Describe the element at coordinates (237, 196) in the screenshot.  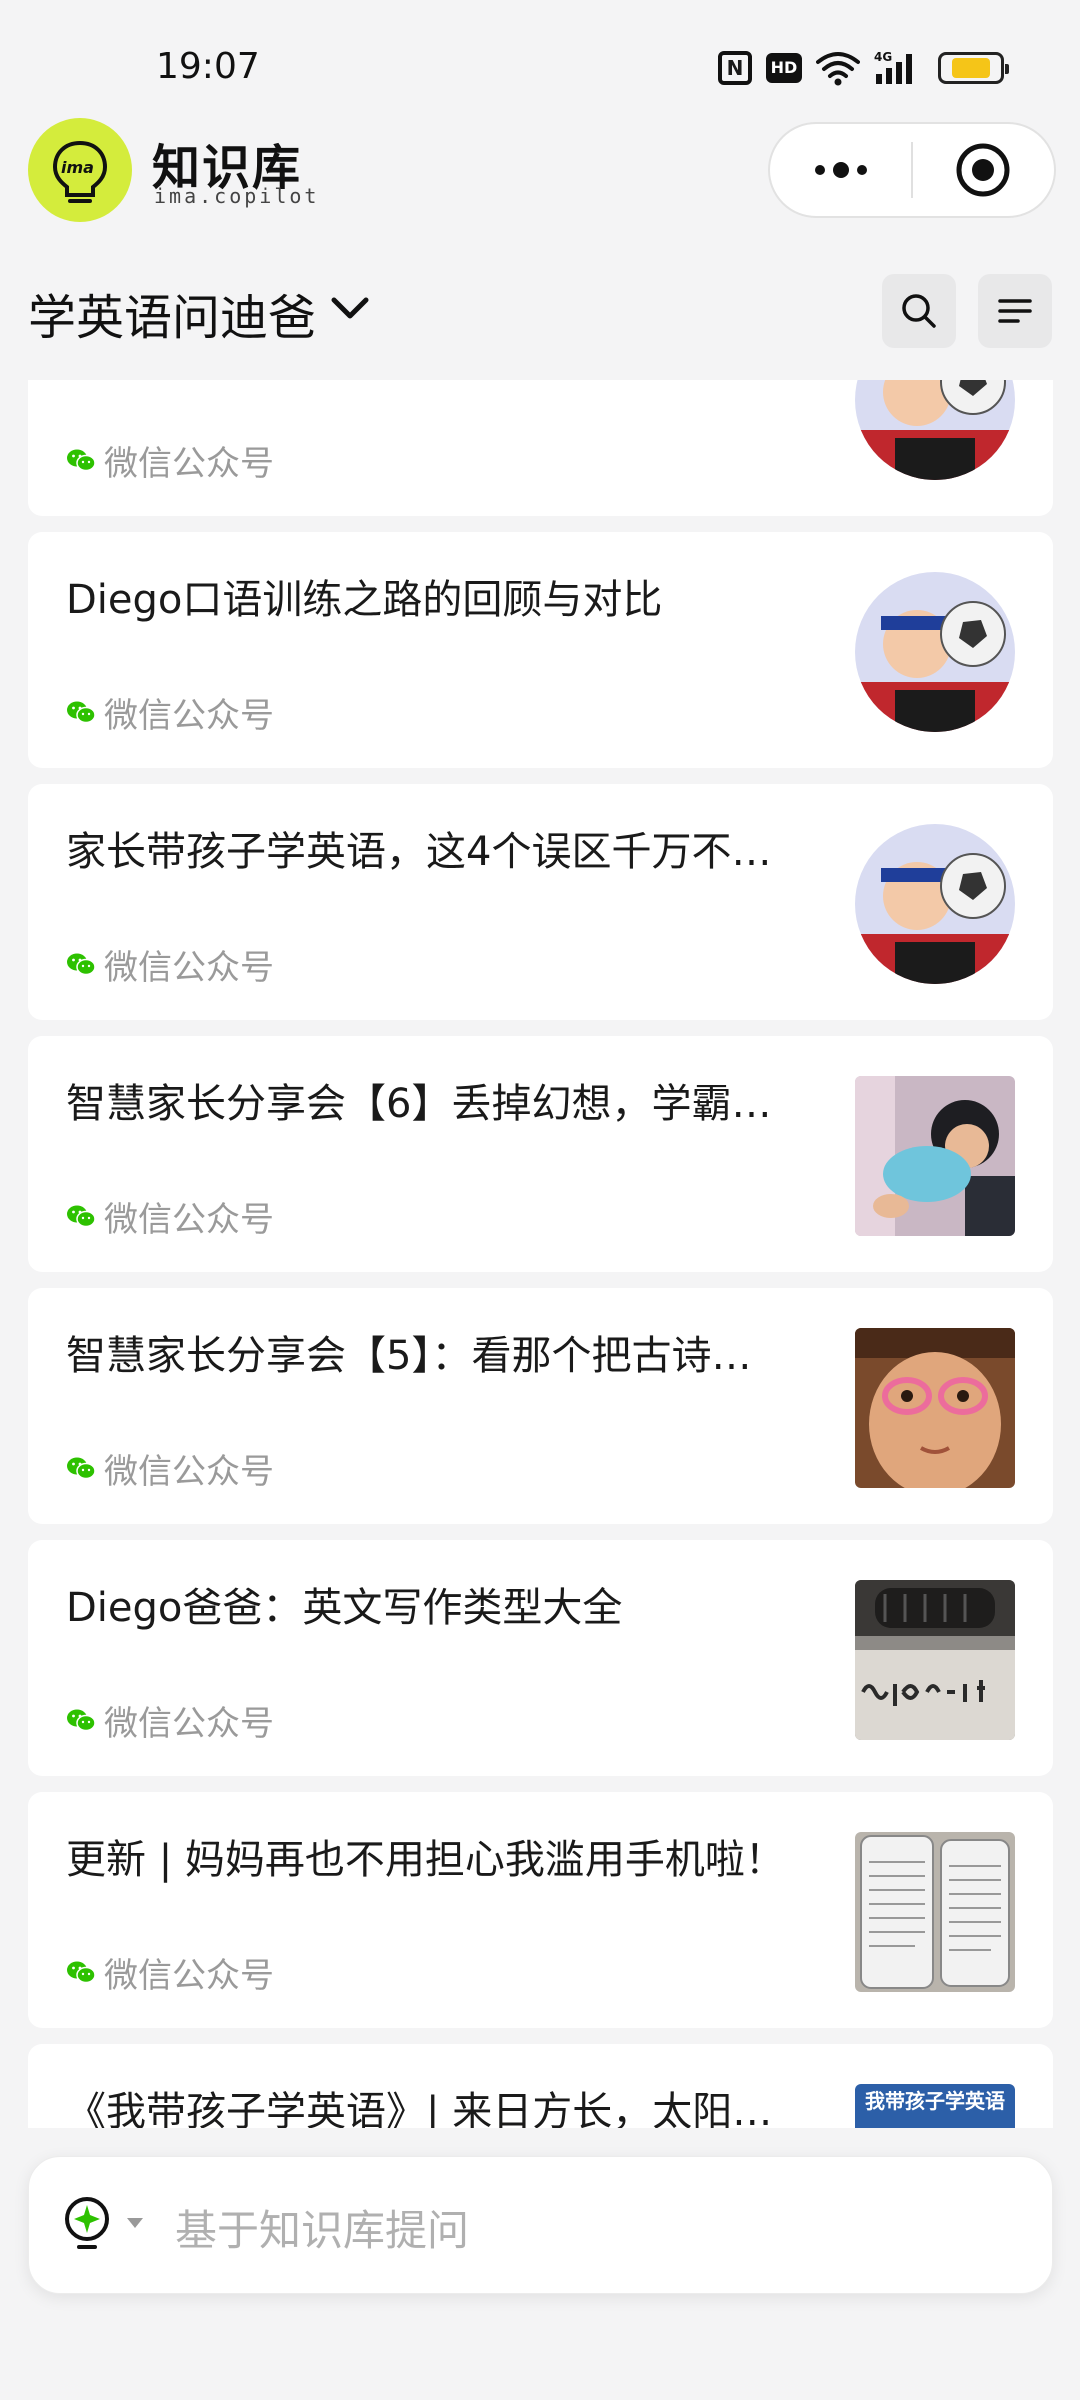
I see `app-subtitle: ima.copilot` at that location.